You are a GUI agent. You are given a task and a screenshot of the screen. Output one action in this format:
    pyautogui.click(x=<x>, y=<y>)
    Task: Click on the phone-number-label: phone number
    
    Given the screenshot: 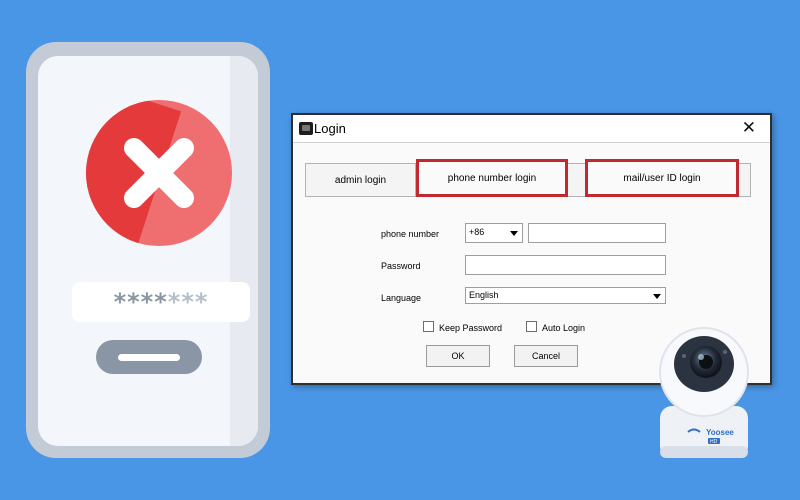 What is the action you would take?
    pyautogui.click(x=410, y=234)
    